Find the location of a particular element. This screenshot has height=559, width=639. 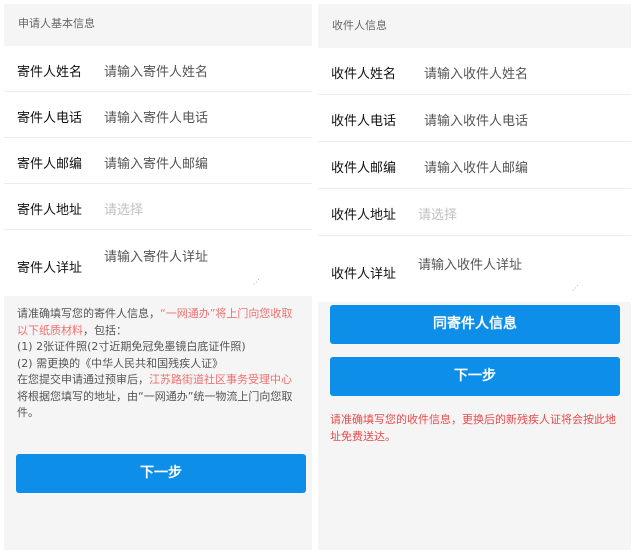

notice-text-2: ，包括： is located at coordinates (105, 330).